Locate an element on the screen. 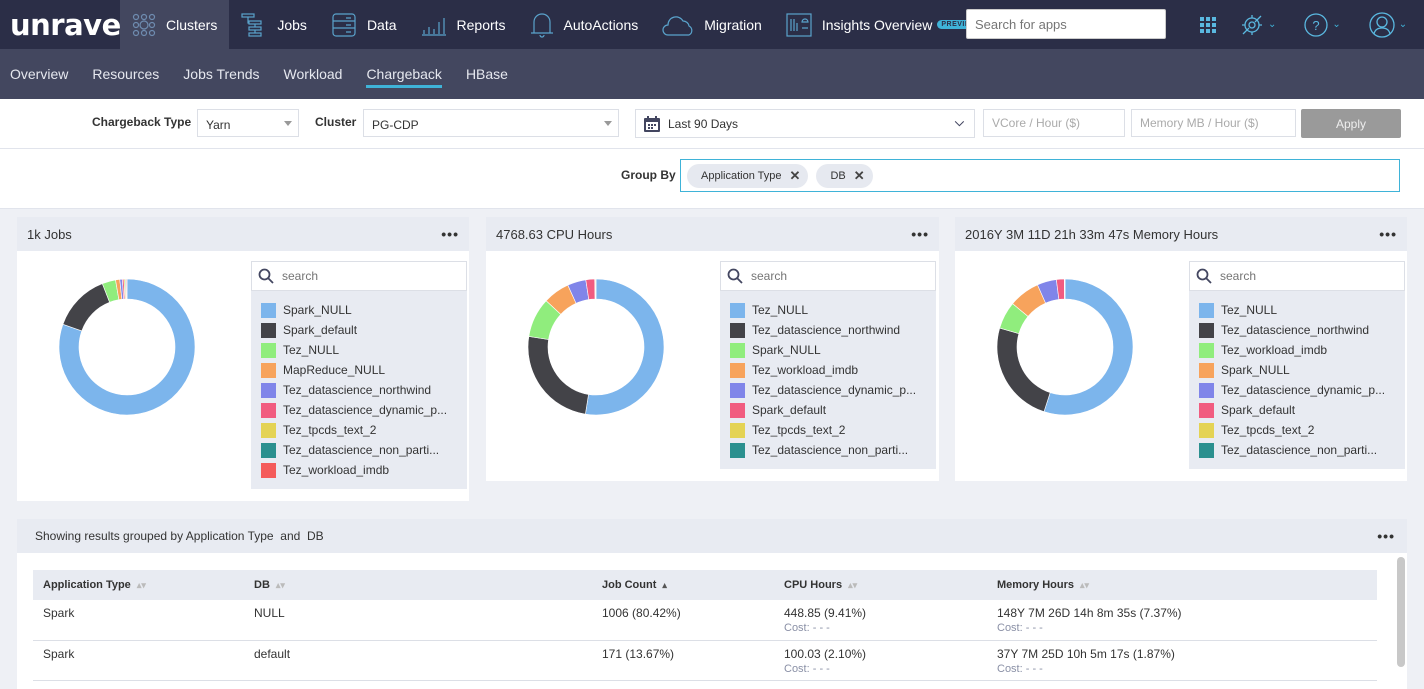 The width and height of the screenshot is (1424, 689). nav-migration: Migration is located at coordinates (712, 24).